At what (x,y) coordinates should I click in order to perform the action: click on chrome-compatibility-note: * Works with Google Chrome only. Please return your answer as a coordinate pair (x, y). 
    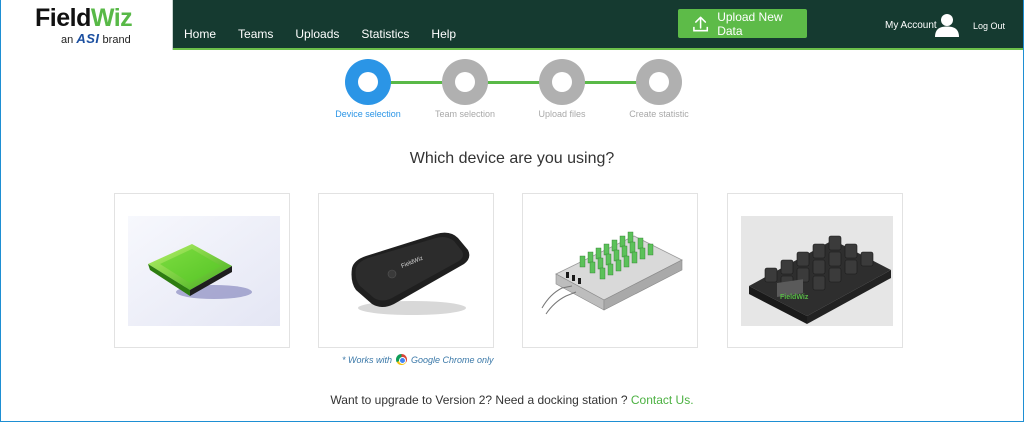
    Looking at the image, I should click on (418, 359).